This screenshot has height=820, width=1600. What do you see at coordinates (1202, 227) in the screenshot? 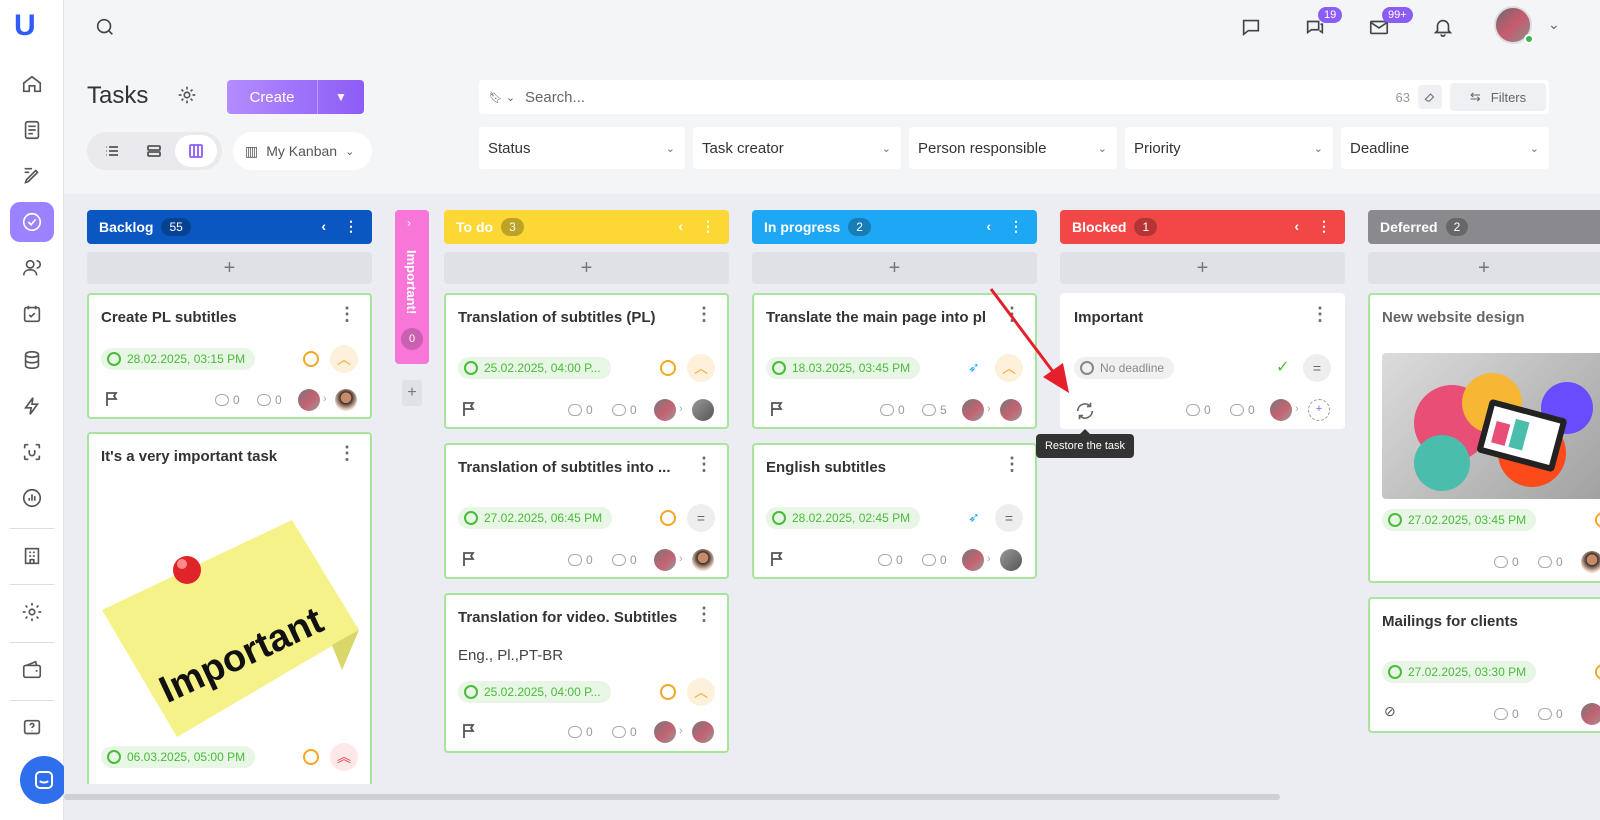
I see `column-header-blocked: Blocked 1 ‹ ⋮` at bounding box center [1202, 227].